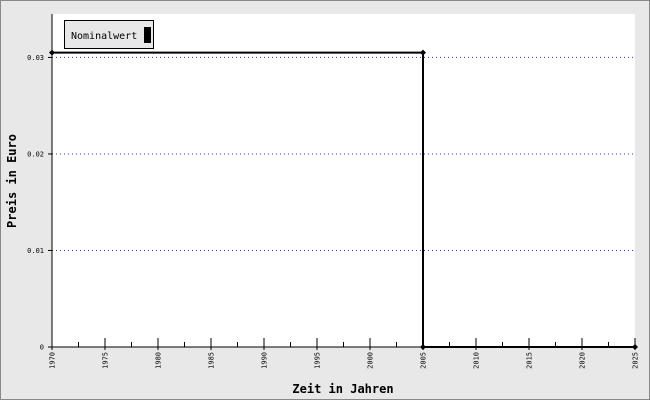 This screenshot has width=650, height=400. What do you see at coordinates (636, 360) in the screenshot?
I see `x-tick-label: 2025` at bounding box center [636, 360].